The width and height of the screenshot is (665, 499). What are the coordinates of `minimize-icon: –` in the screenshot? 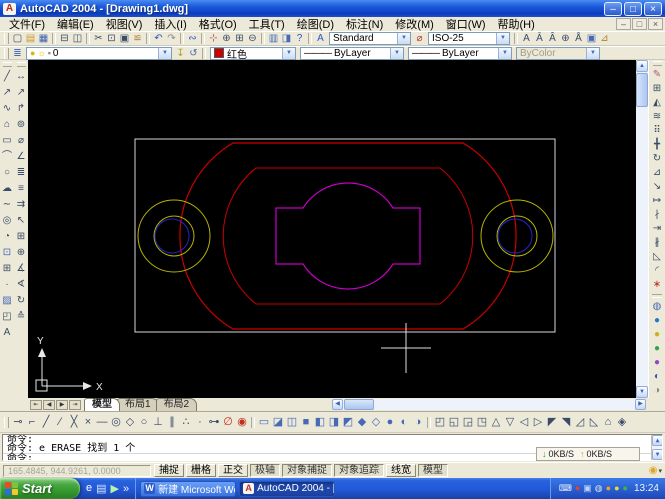 It's located at (613, 8).